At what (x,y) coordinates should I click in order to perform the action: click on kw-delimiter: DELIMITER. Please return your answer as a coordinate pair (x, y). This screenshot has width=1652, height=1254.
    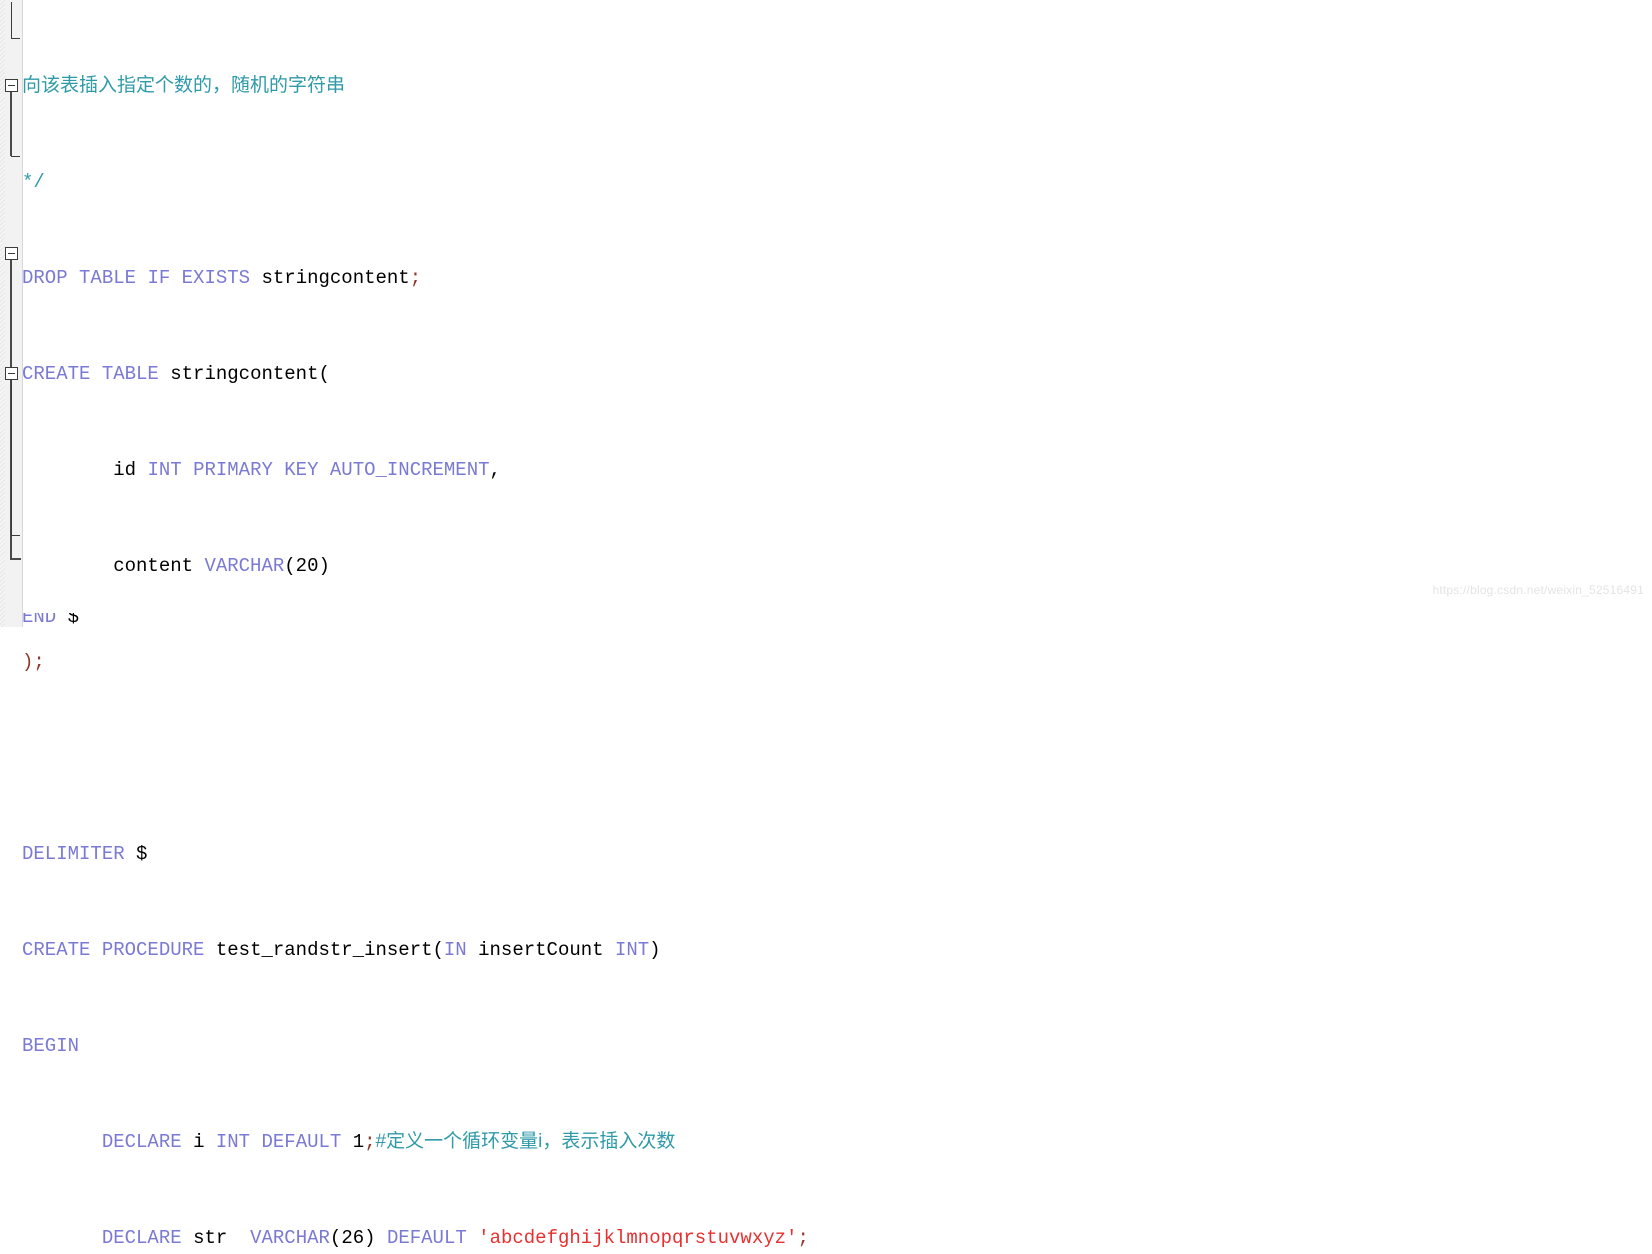
    Looking at the image, I should click on (73, 854).